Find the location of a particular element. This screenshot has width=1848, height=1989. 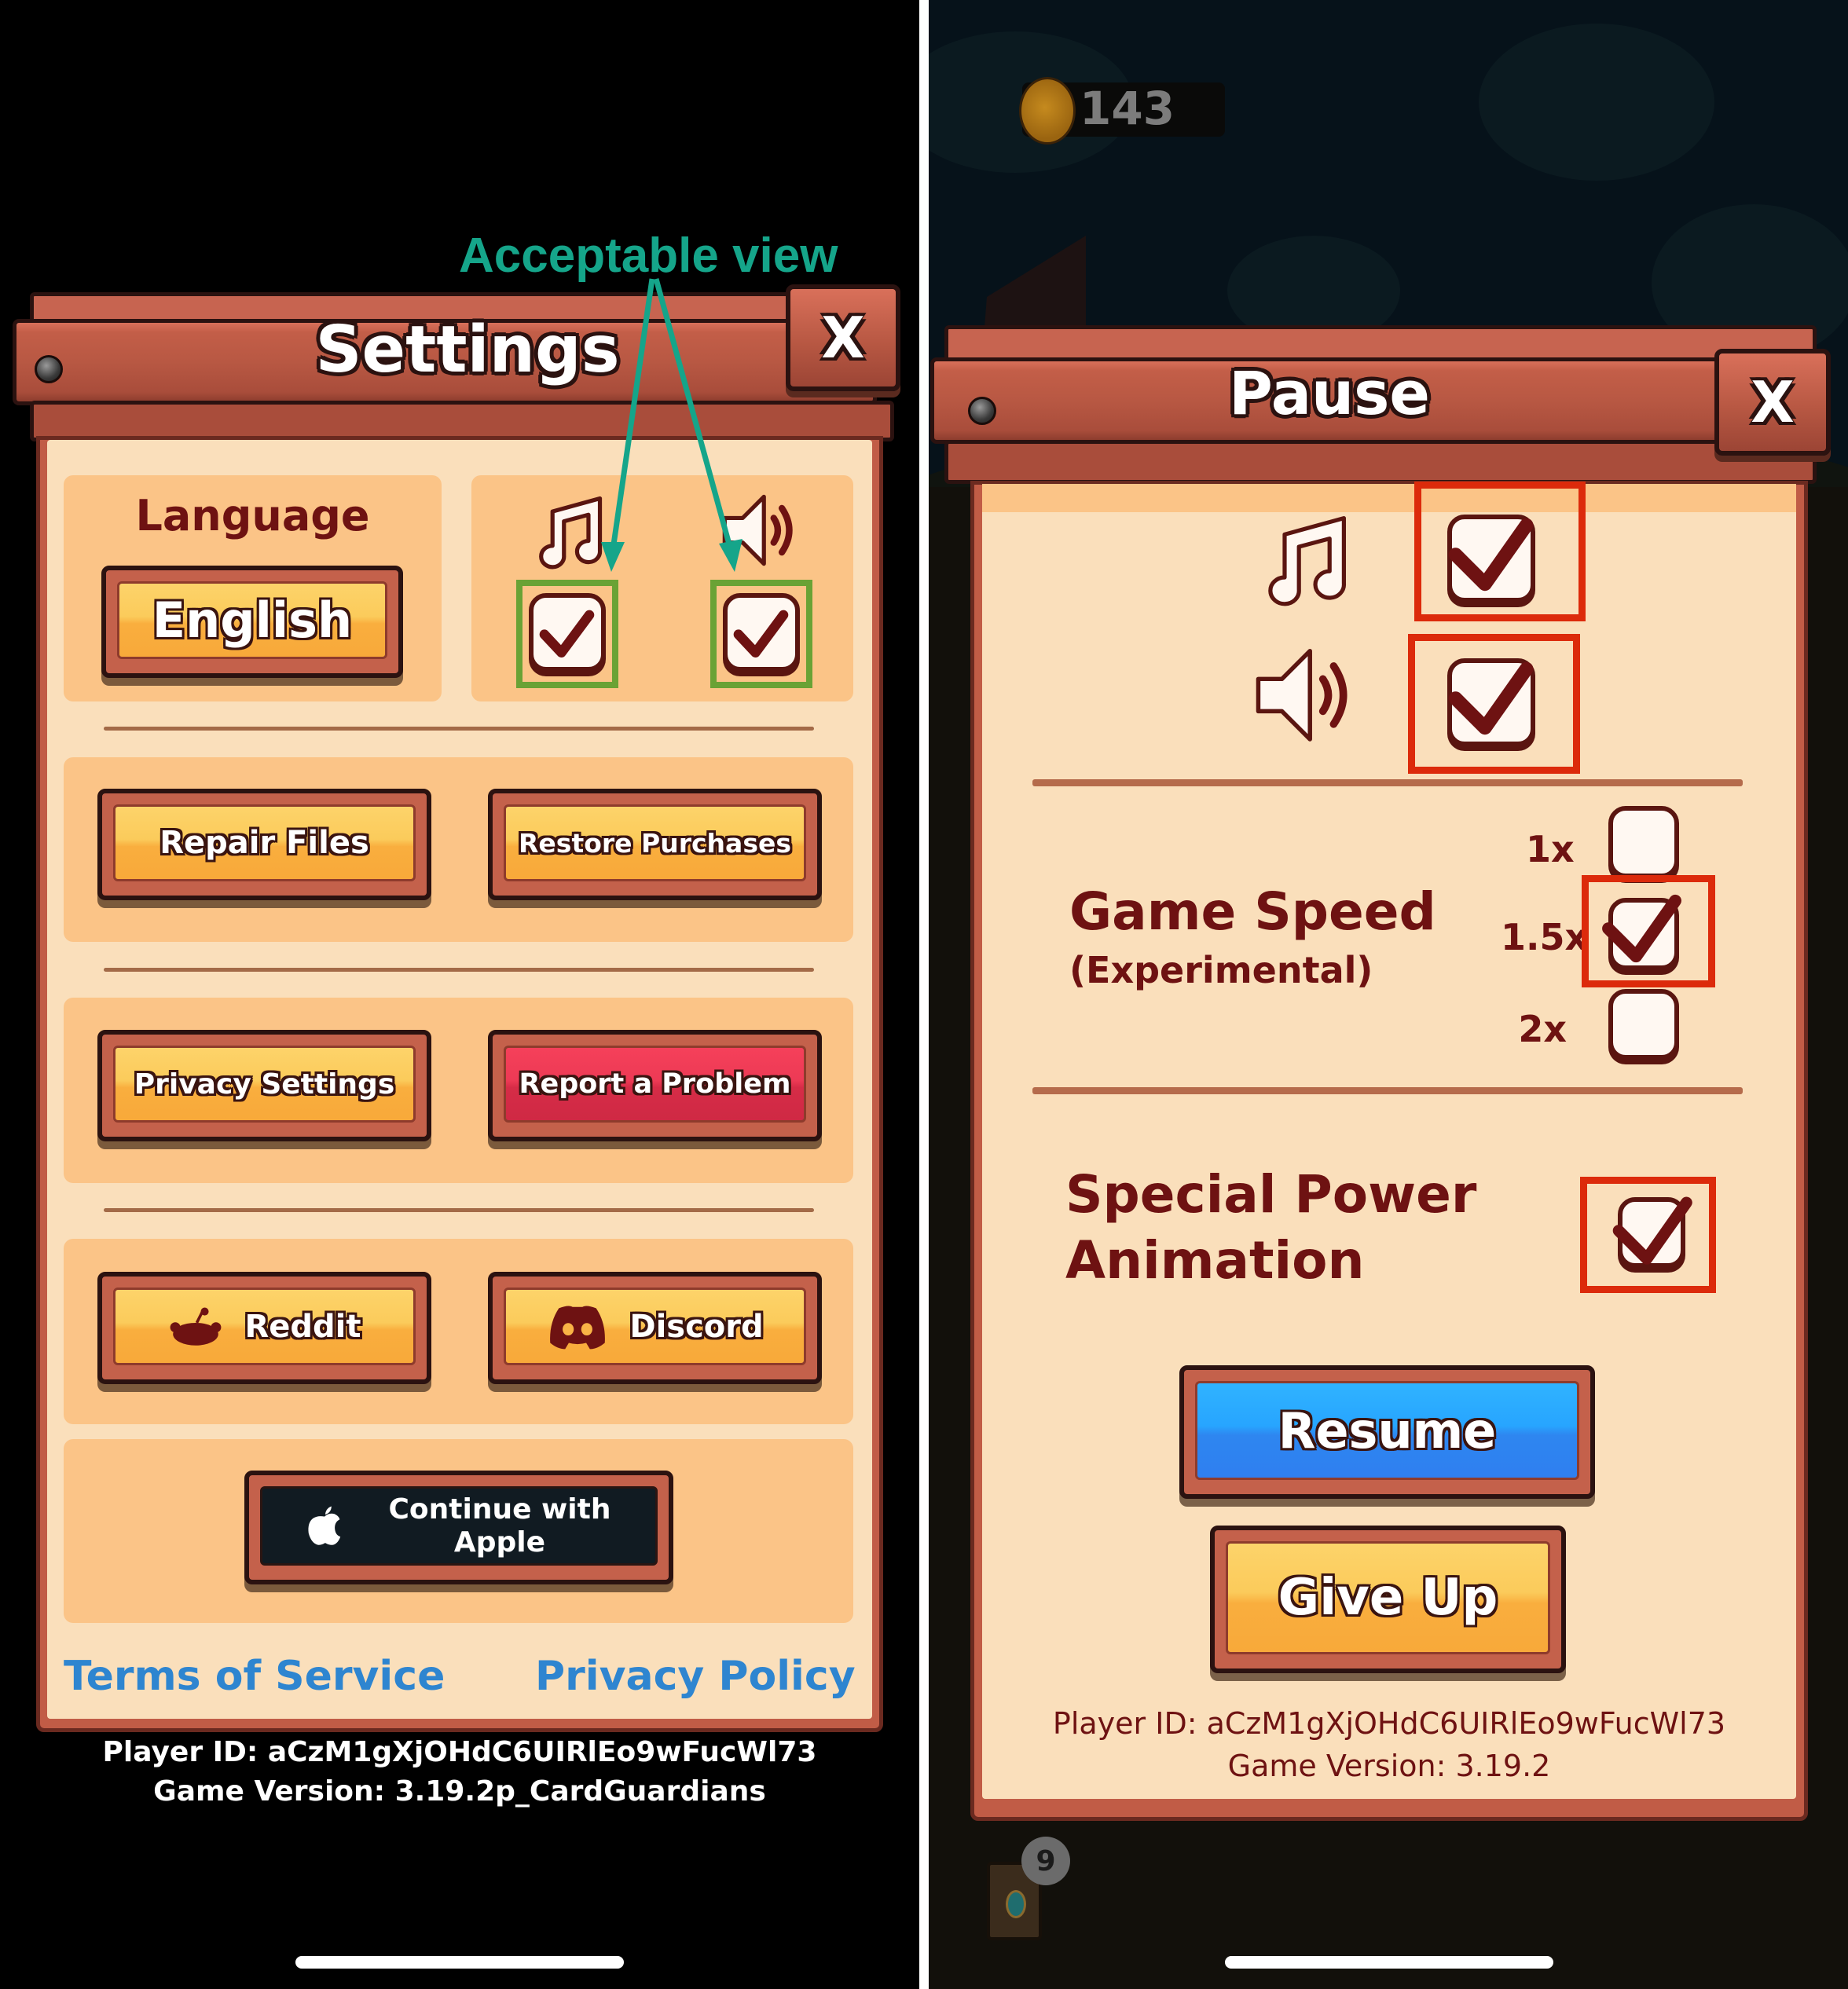

discord-icon is located at coordinates (578, 1327).